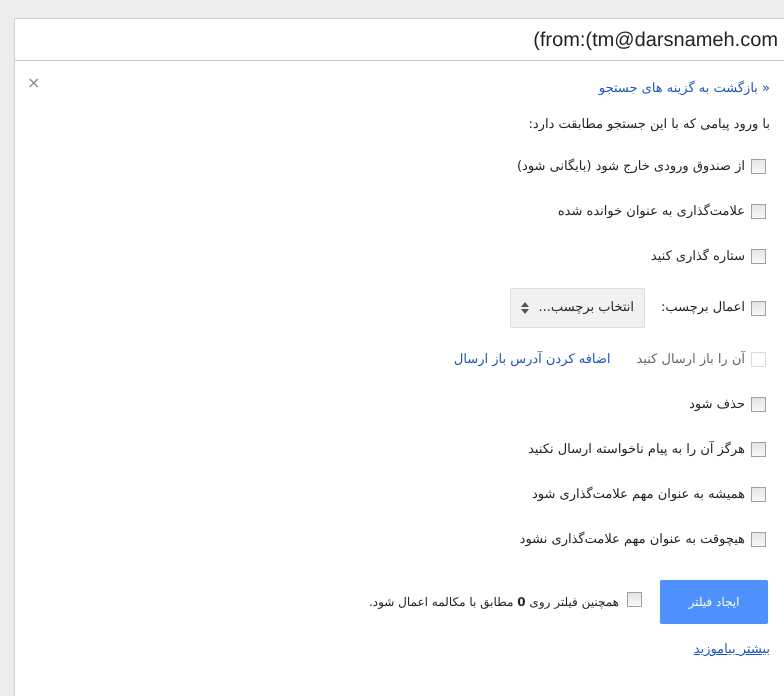 The width and height of the screenshot is (784, 696). I want to click on learn-more-link: بیشتر بیاموزید, so click(732, 650).